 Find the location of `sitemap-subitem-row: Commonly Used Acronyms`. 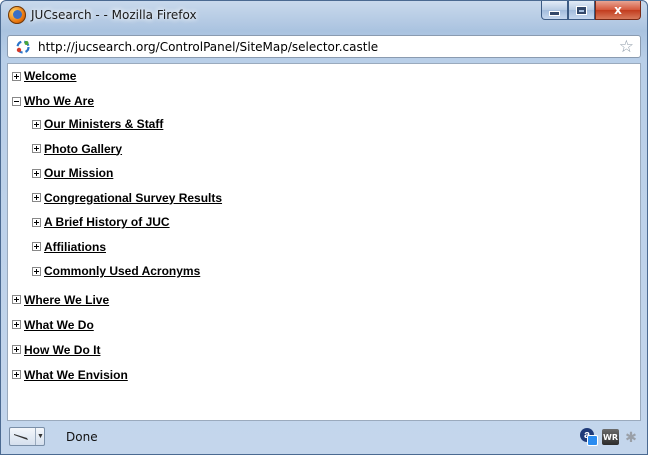

sitemap-subitem-row: Commonly Used Acronyms is located at coordinates (116, 271).